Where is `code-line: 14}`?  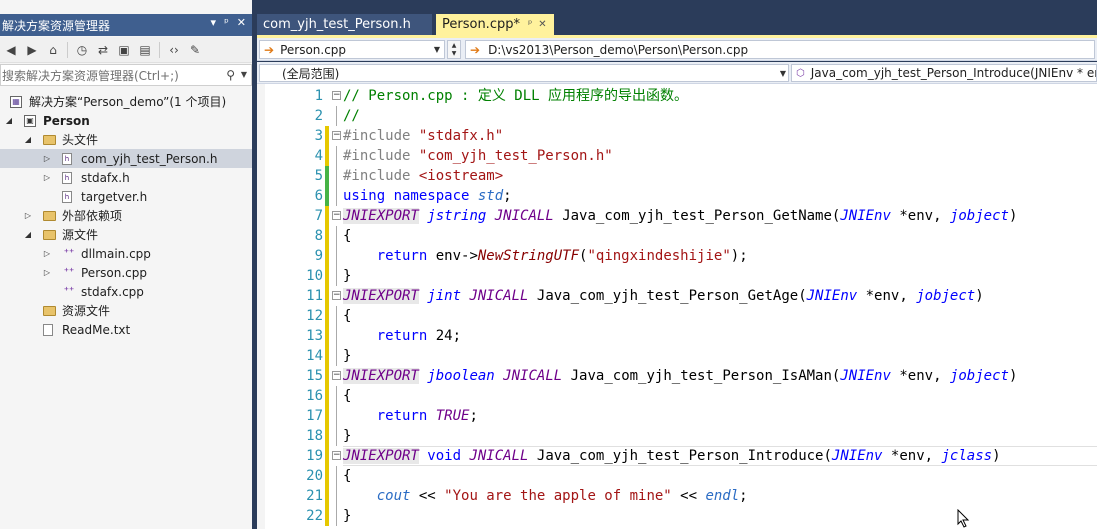
code-line: 14} is located at coordinates (677, 356).